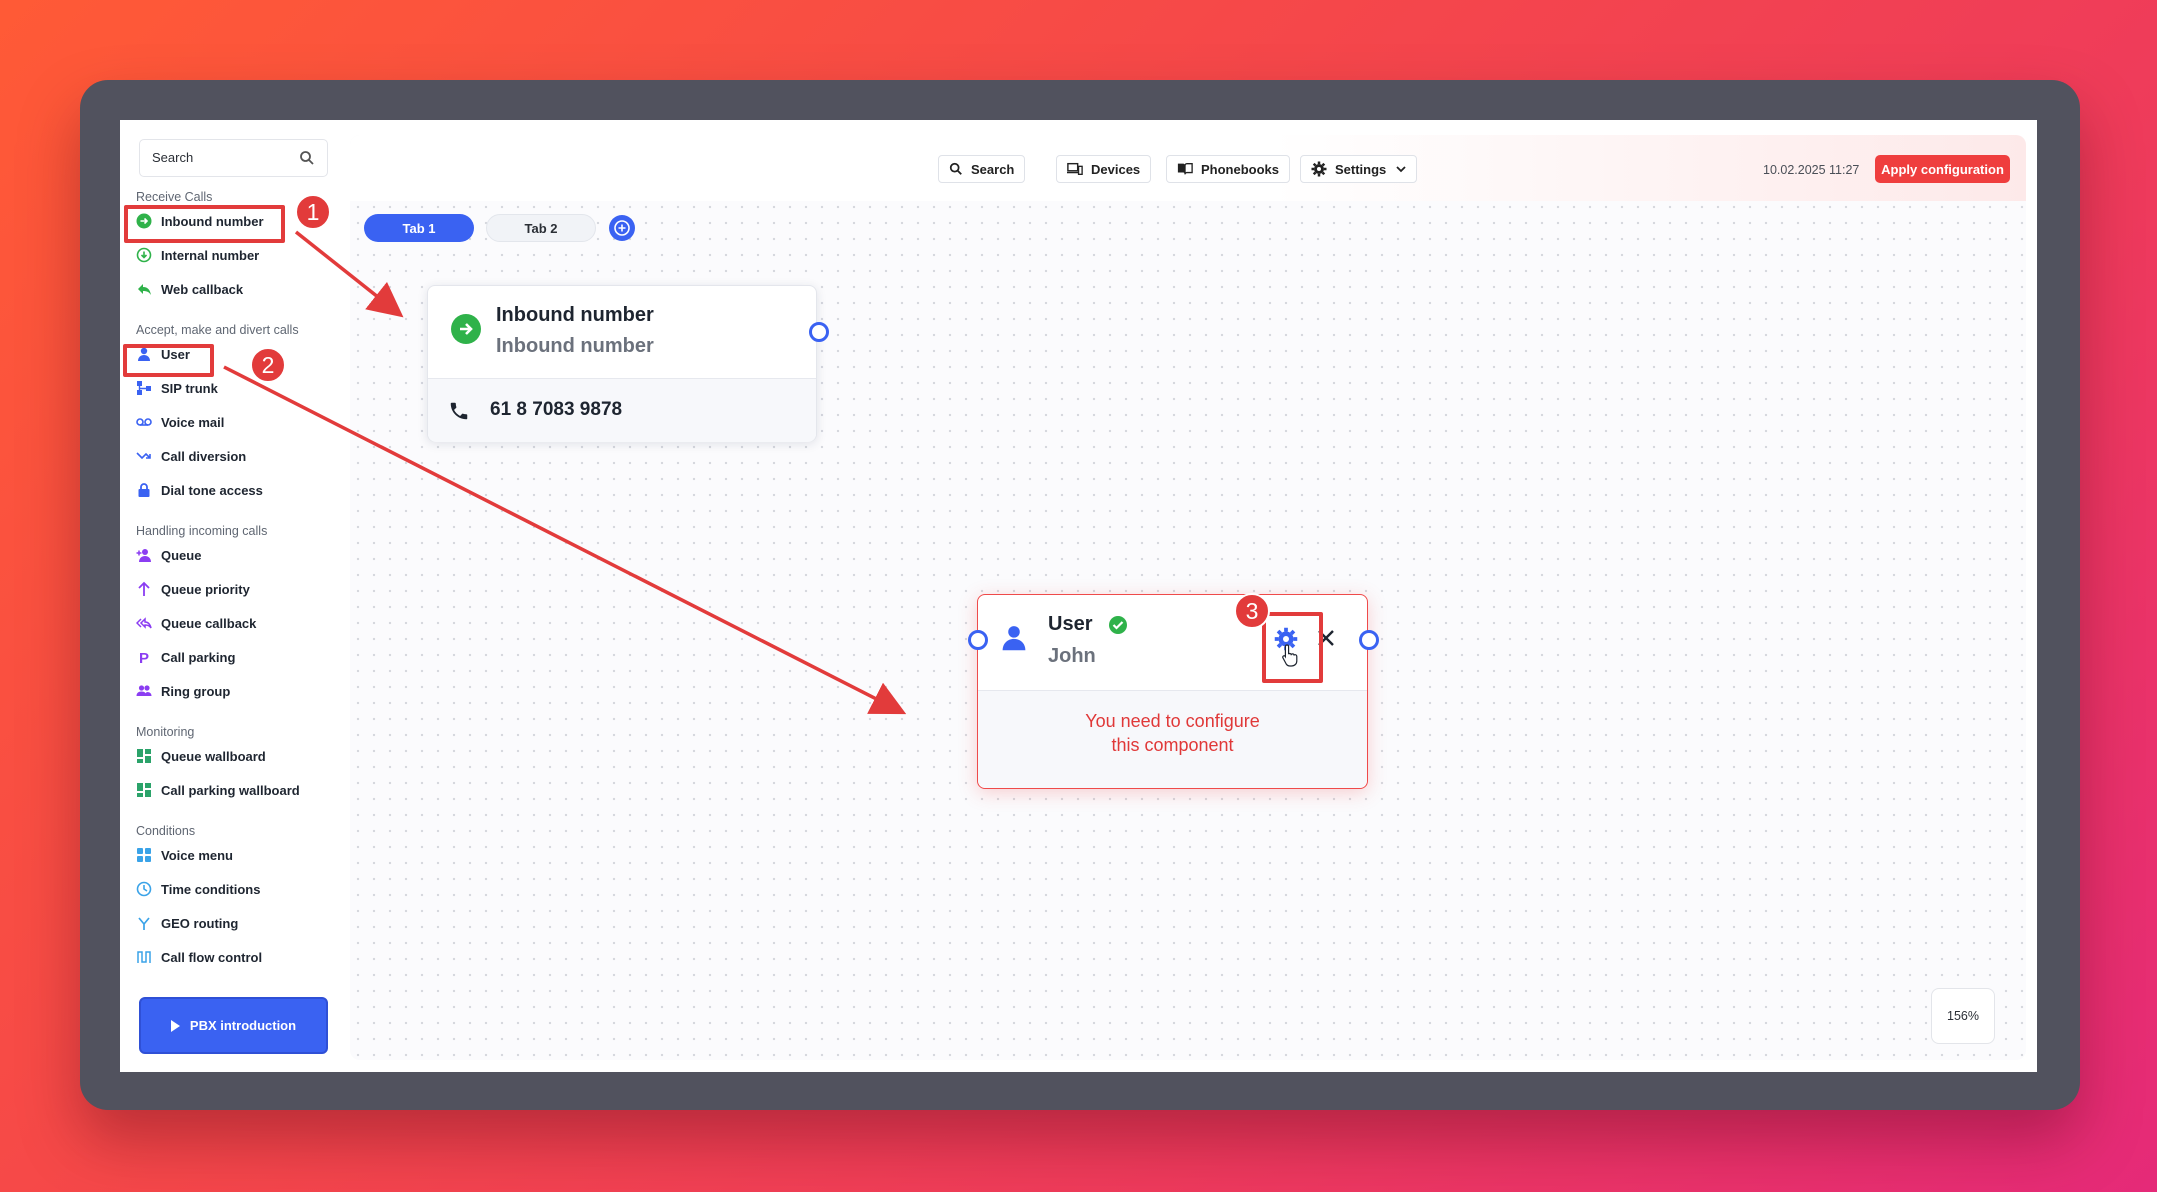 The image size is (2157, 1192). I want to click on annotation-highlight-configure, so click(1292, 647).